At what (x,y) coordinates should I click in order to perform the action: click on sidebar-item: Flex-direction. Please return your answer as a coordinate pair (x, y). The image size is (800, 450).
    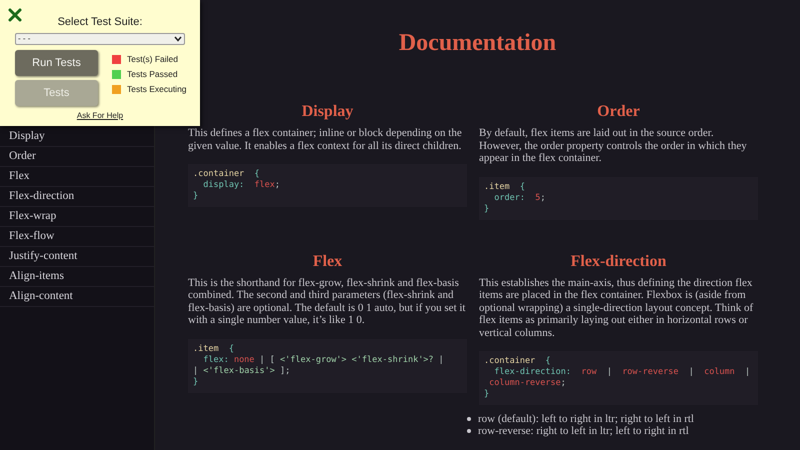
    Looking at the image, I should click on (77, 197).